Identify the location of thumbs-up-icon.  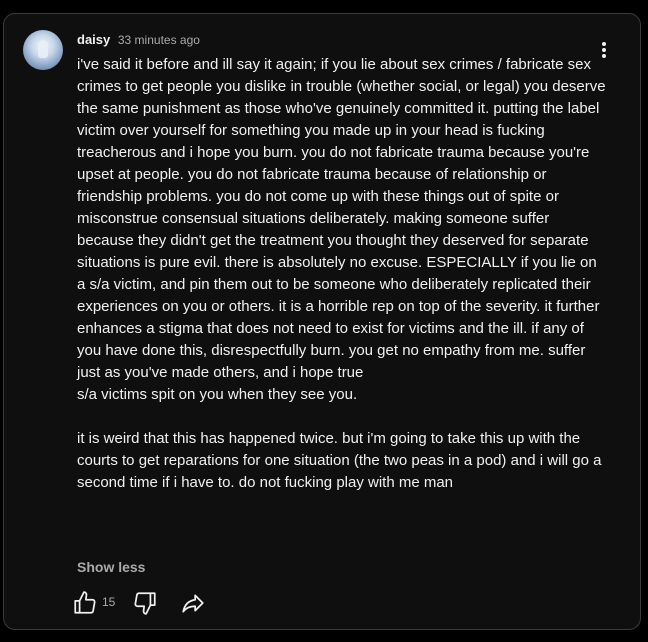
(85, 602).